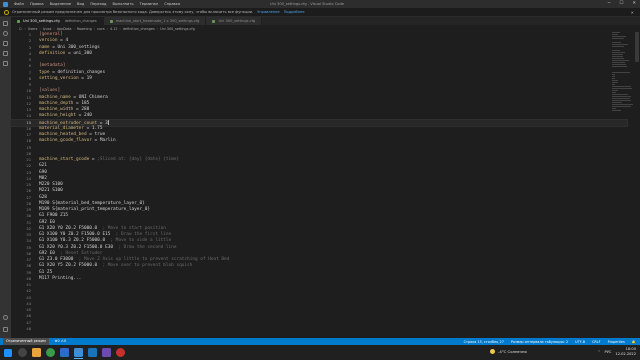 This screenshot has height=360, width=640. Describe the element at coordinates (46, 272) in the screenshot. I see `gcode-command: G1 Z5` at that location.